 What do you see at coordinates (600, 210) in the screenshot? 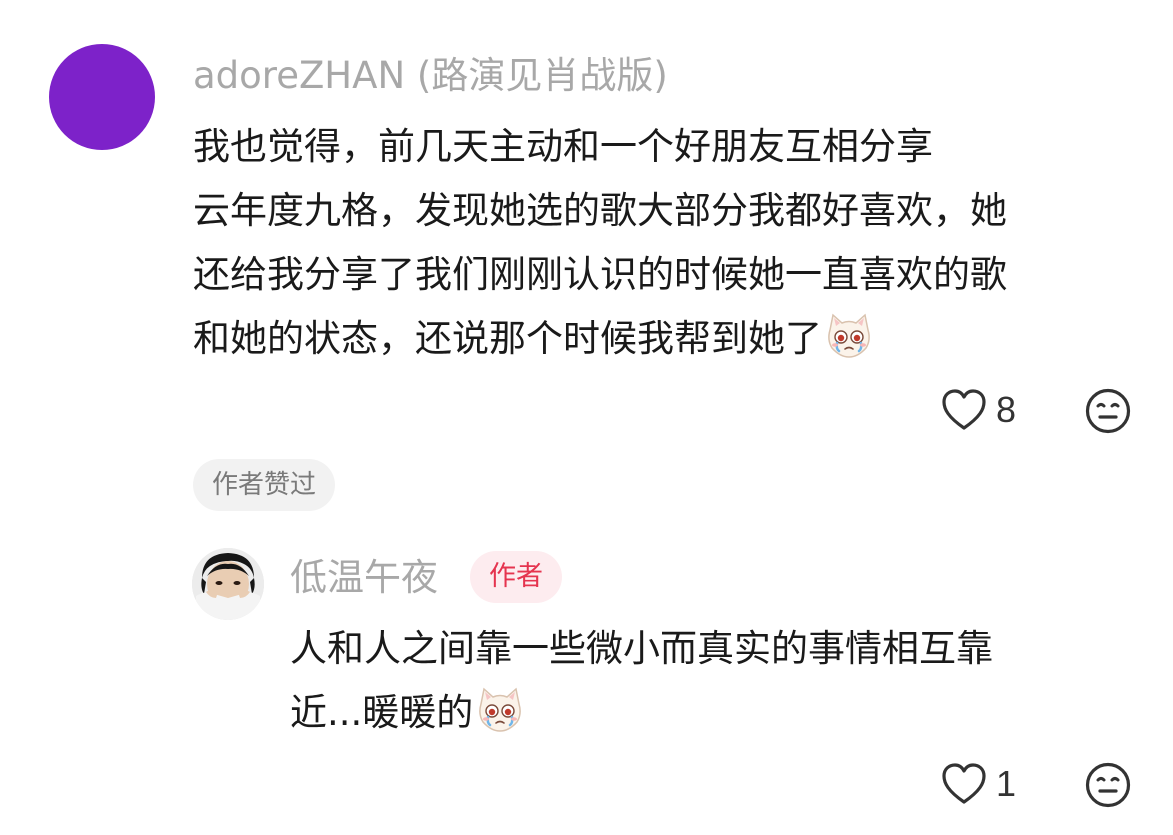
I see `comment-line: 云年度九格，发现她选的歌大部分我都好喜欢，她` at bounding box center [600, 210].